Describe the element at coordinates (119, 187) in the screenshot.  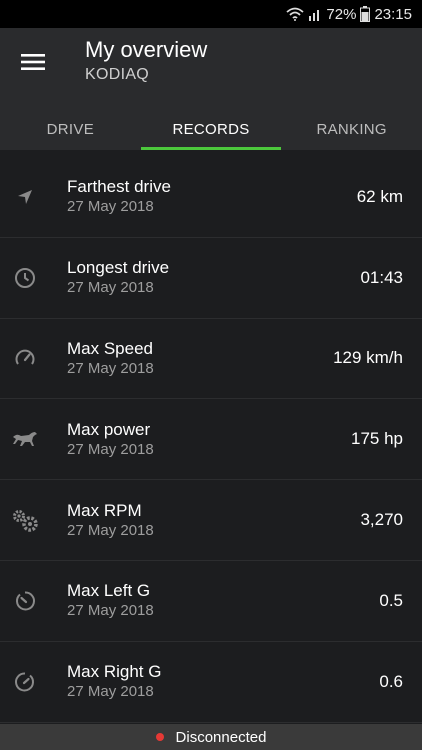
I see `record-title: Farthest drive` at that location.